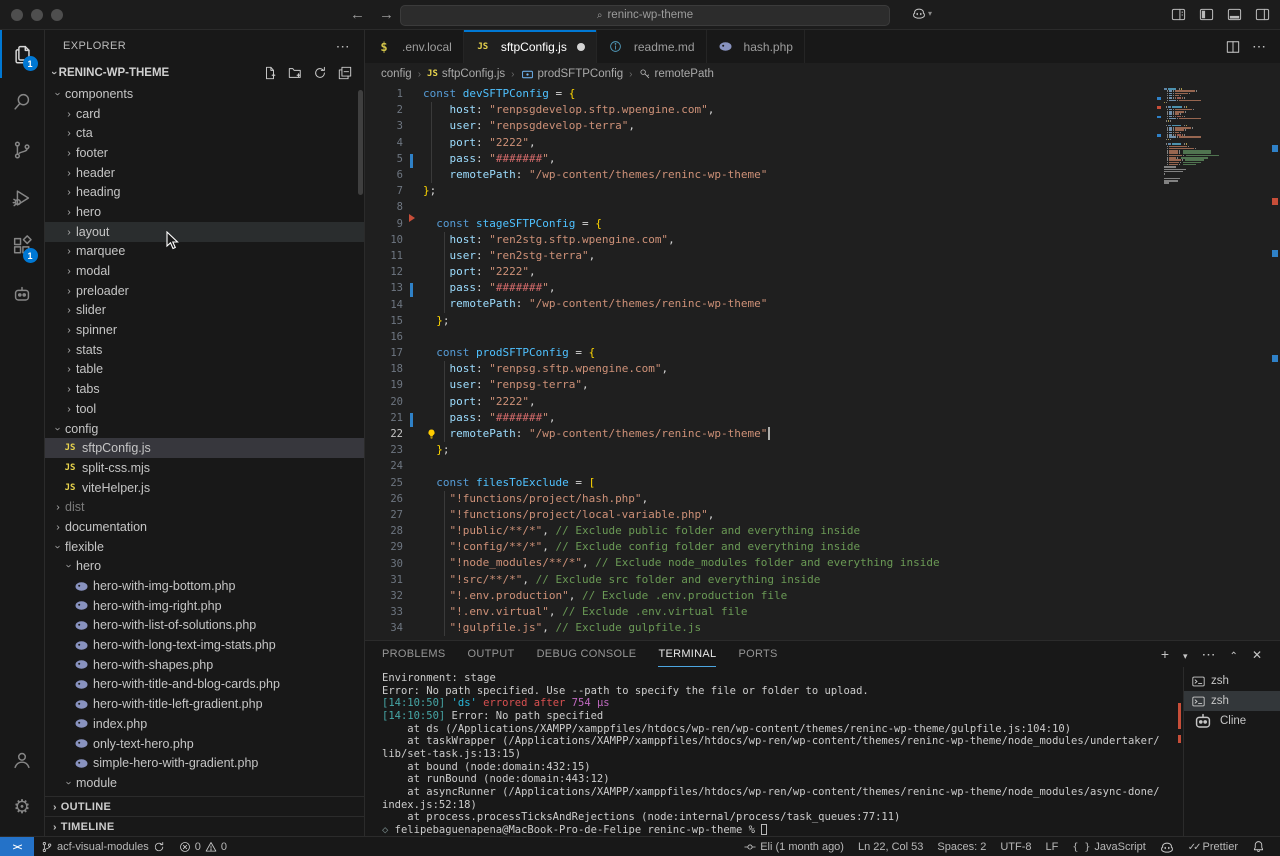 The height and width of the screenshot is (856, 1280). I want to click on tree-file-vitehelper-js: JS viteHelper.js, so click(204, 488).